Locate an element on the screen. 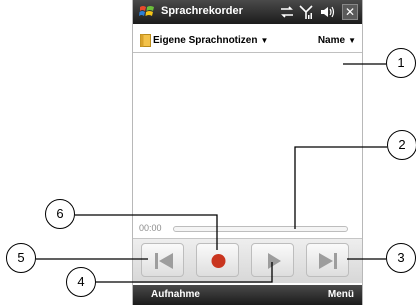  title-bar: Sprachrekorder ✕ is located at coordinates (247, 12).